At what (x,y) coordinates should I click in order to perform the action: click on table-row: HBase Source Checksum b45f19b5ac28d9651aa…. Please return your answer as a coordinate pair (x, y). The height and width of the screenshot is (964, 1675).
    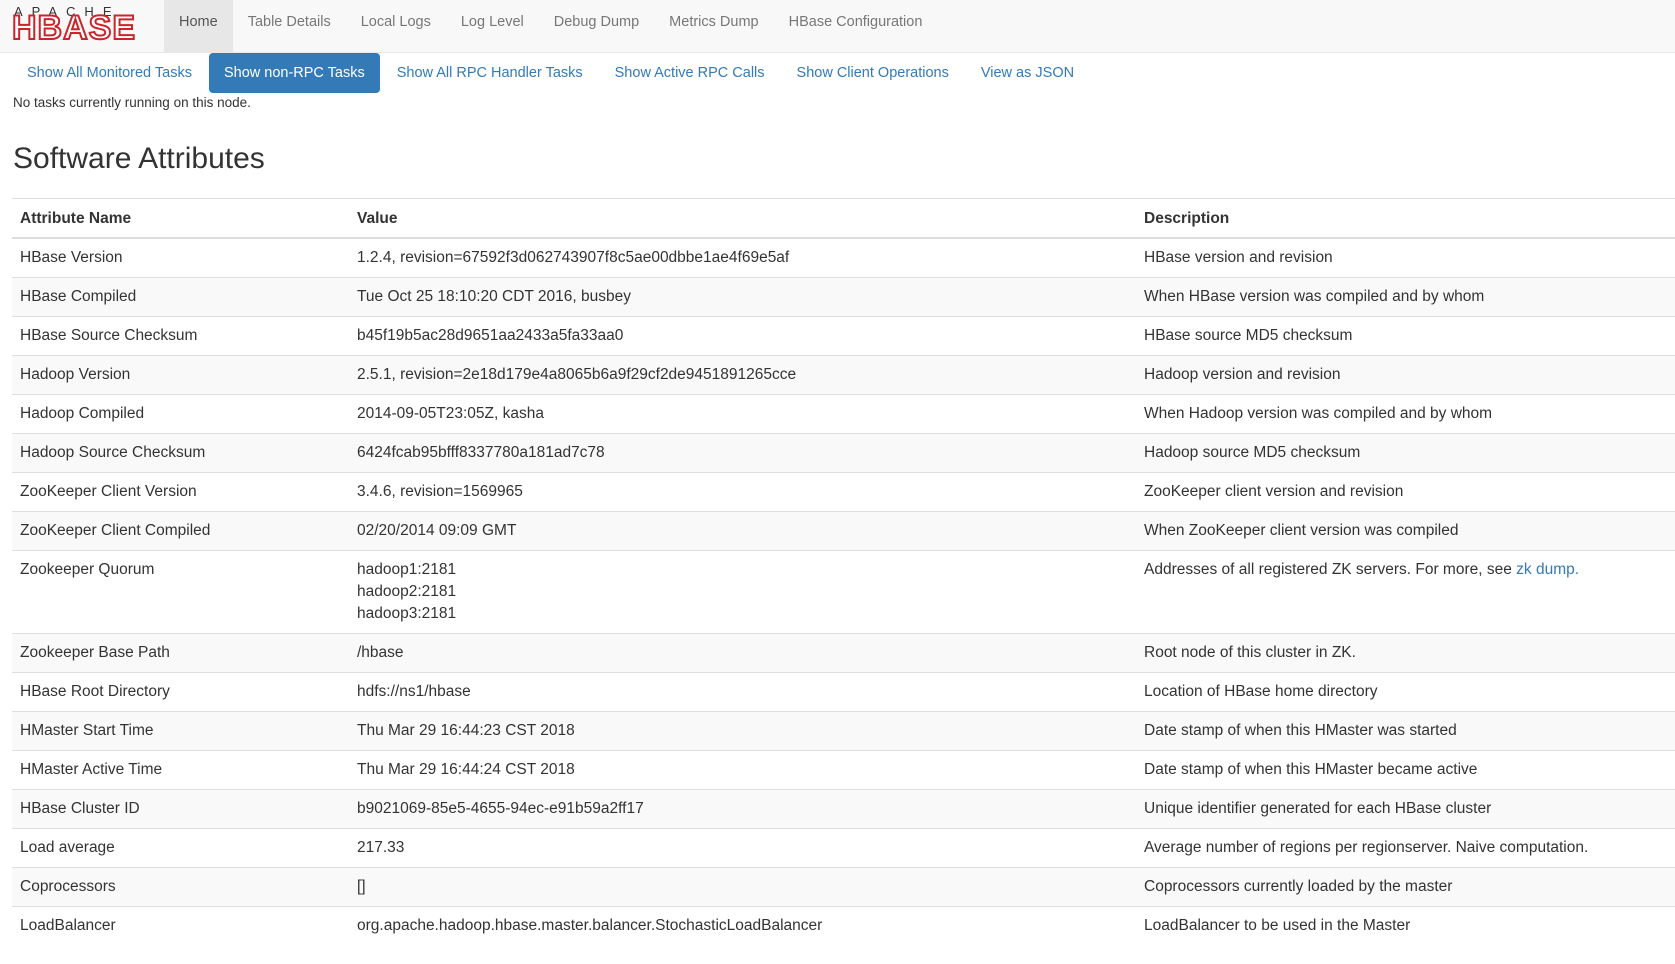
    Looking at the image, I should click on (843, 335).